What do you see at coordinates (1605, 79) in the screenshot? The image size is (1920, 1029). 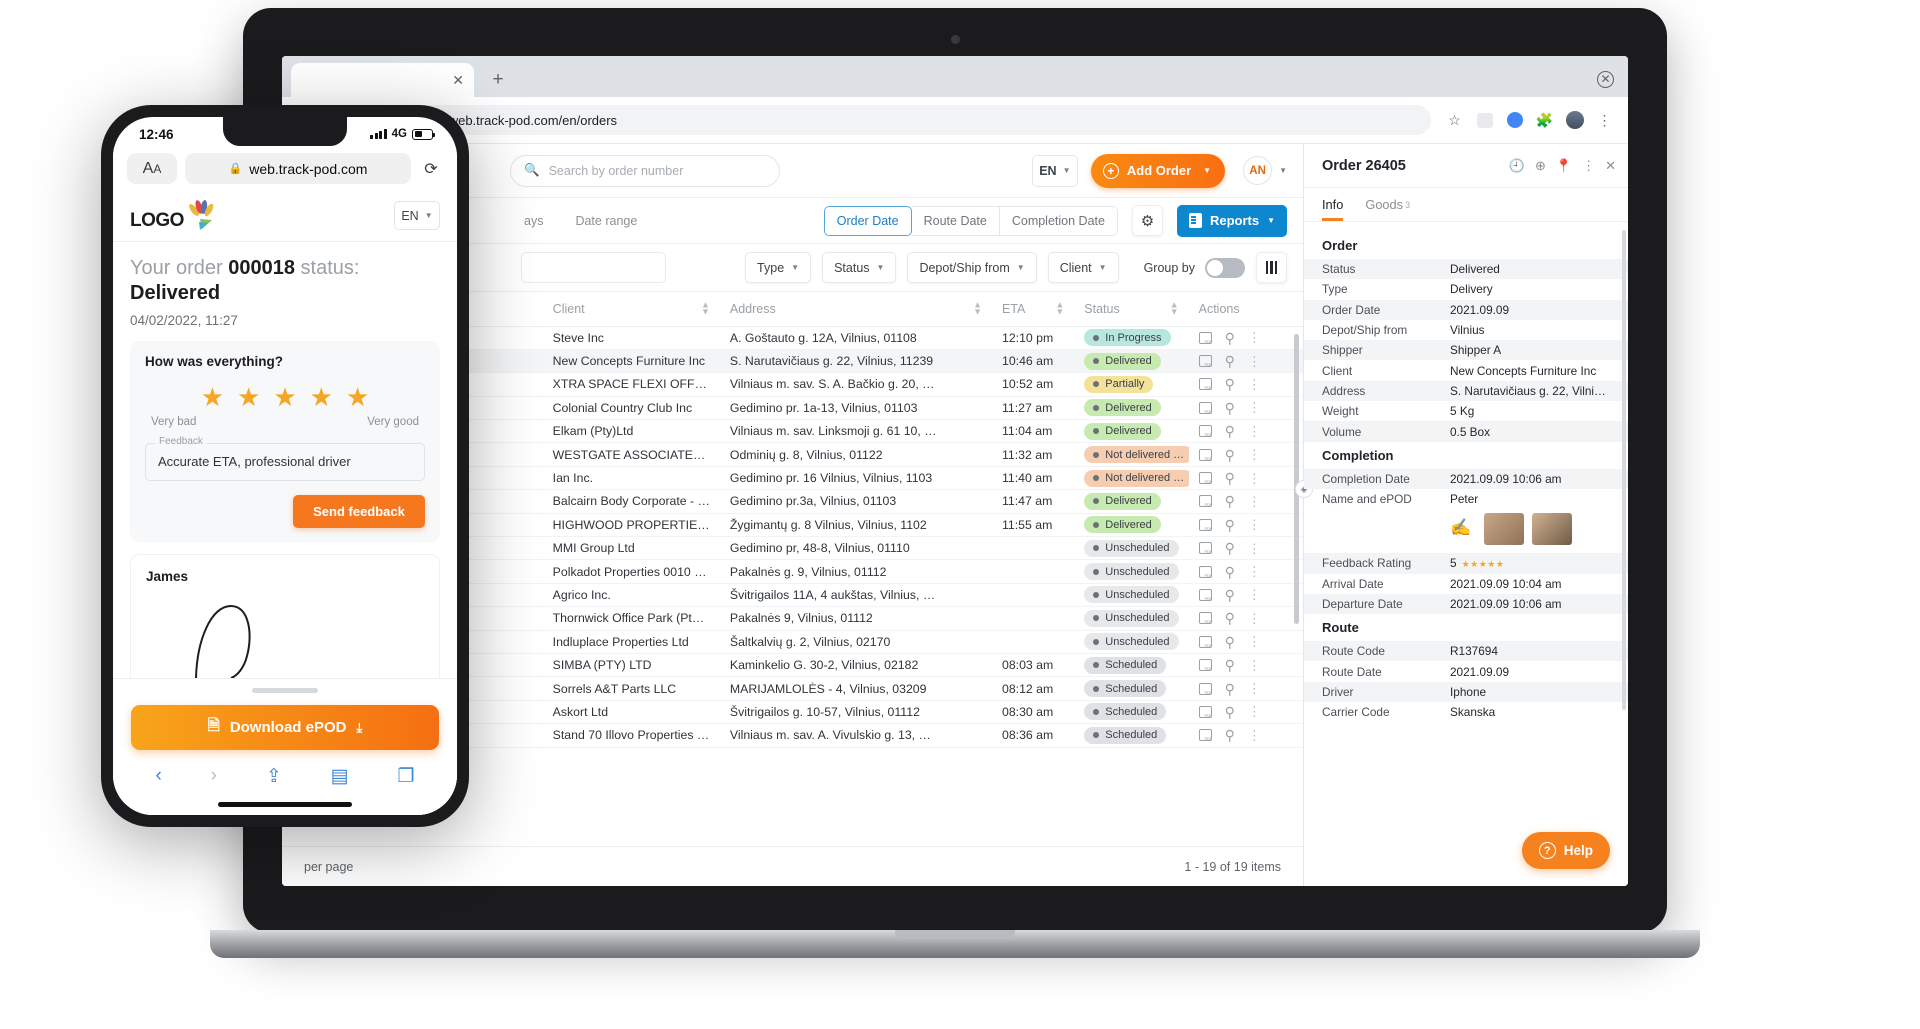 I see `close-window-icon: ✕` at bounding box center [1605, 79].